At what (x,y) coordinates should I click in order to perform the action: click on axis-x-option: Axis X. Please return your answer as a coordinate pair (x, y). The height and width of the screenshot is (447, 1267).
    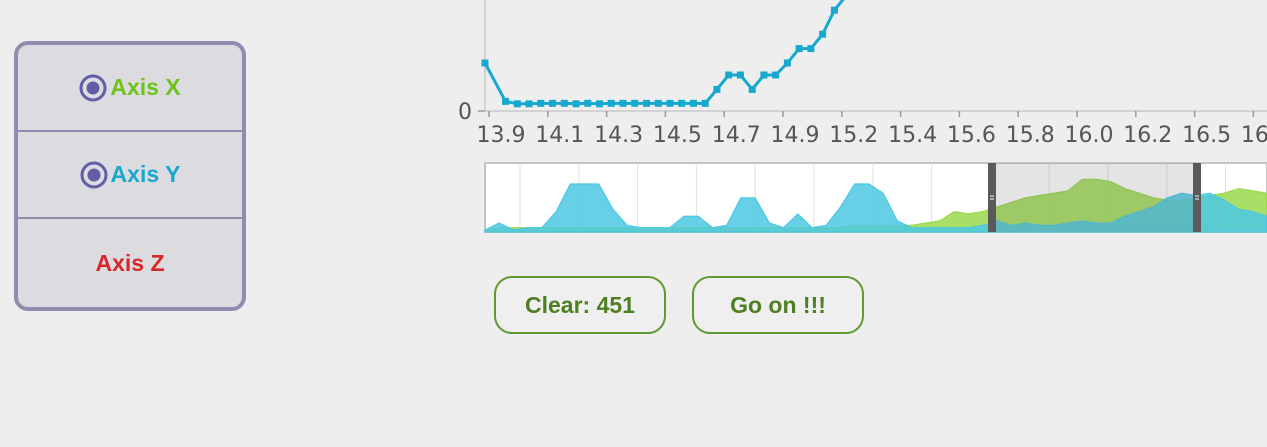
    Looking at the image, I should click on (130, 88).